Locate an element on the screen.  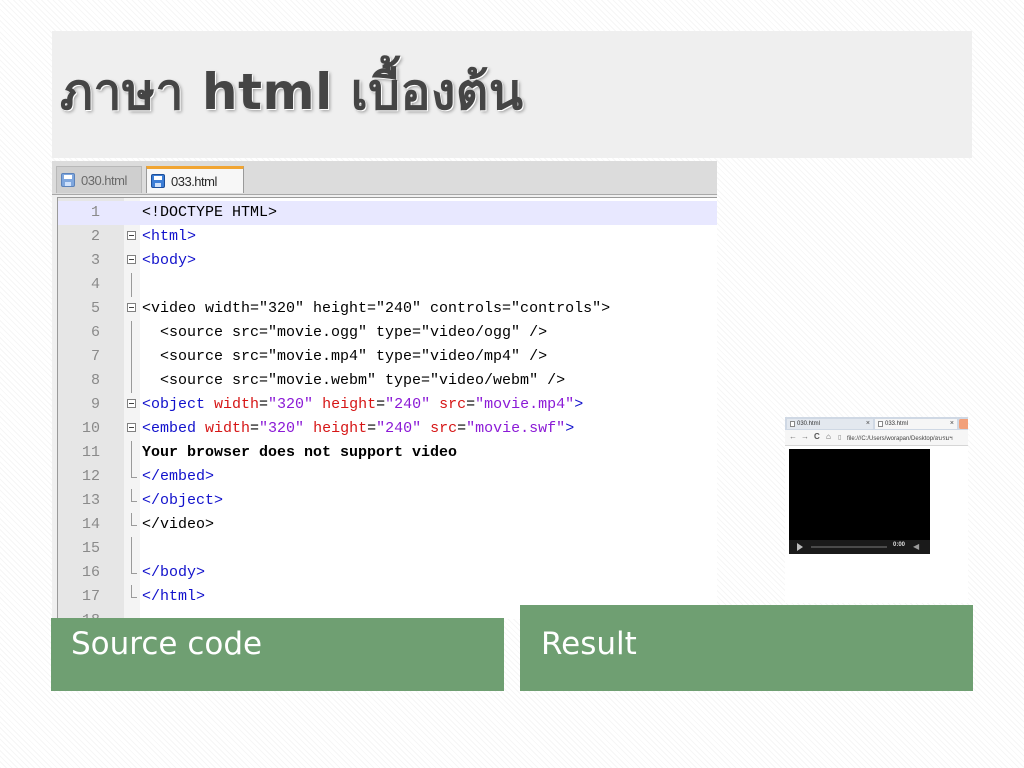
video-controls: 0:00 ◀︎ is located at coordinates (859, 547).